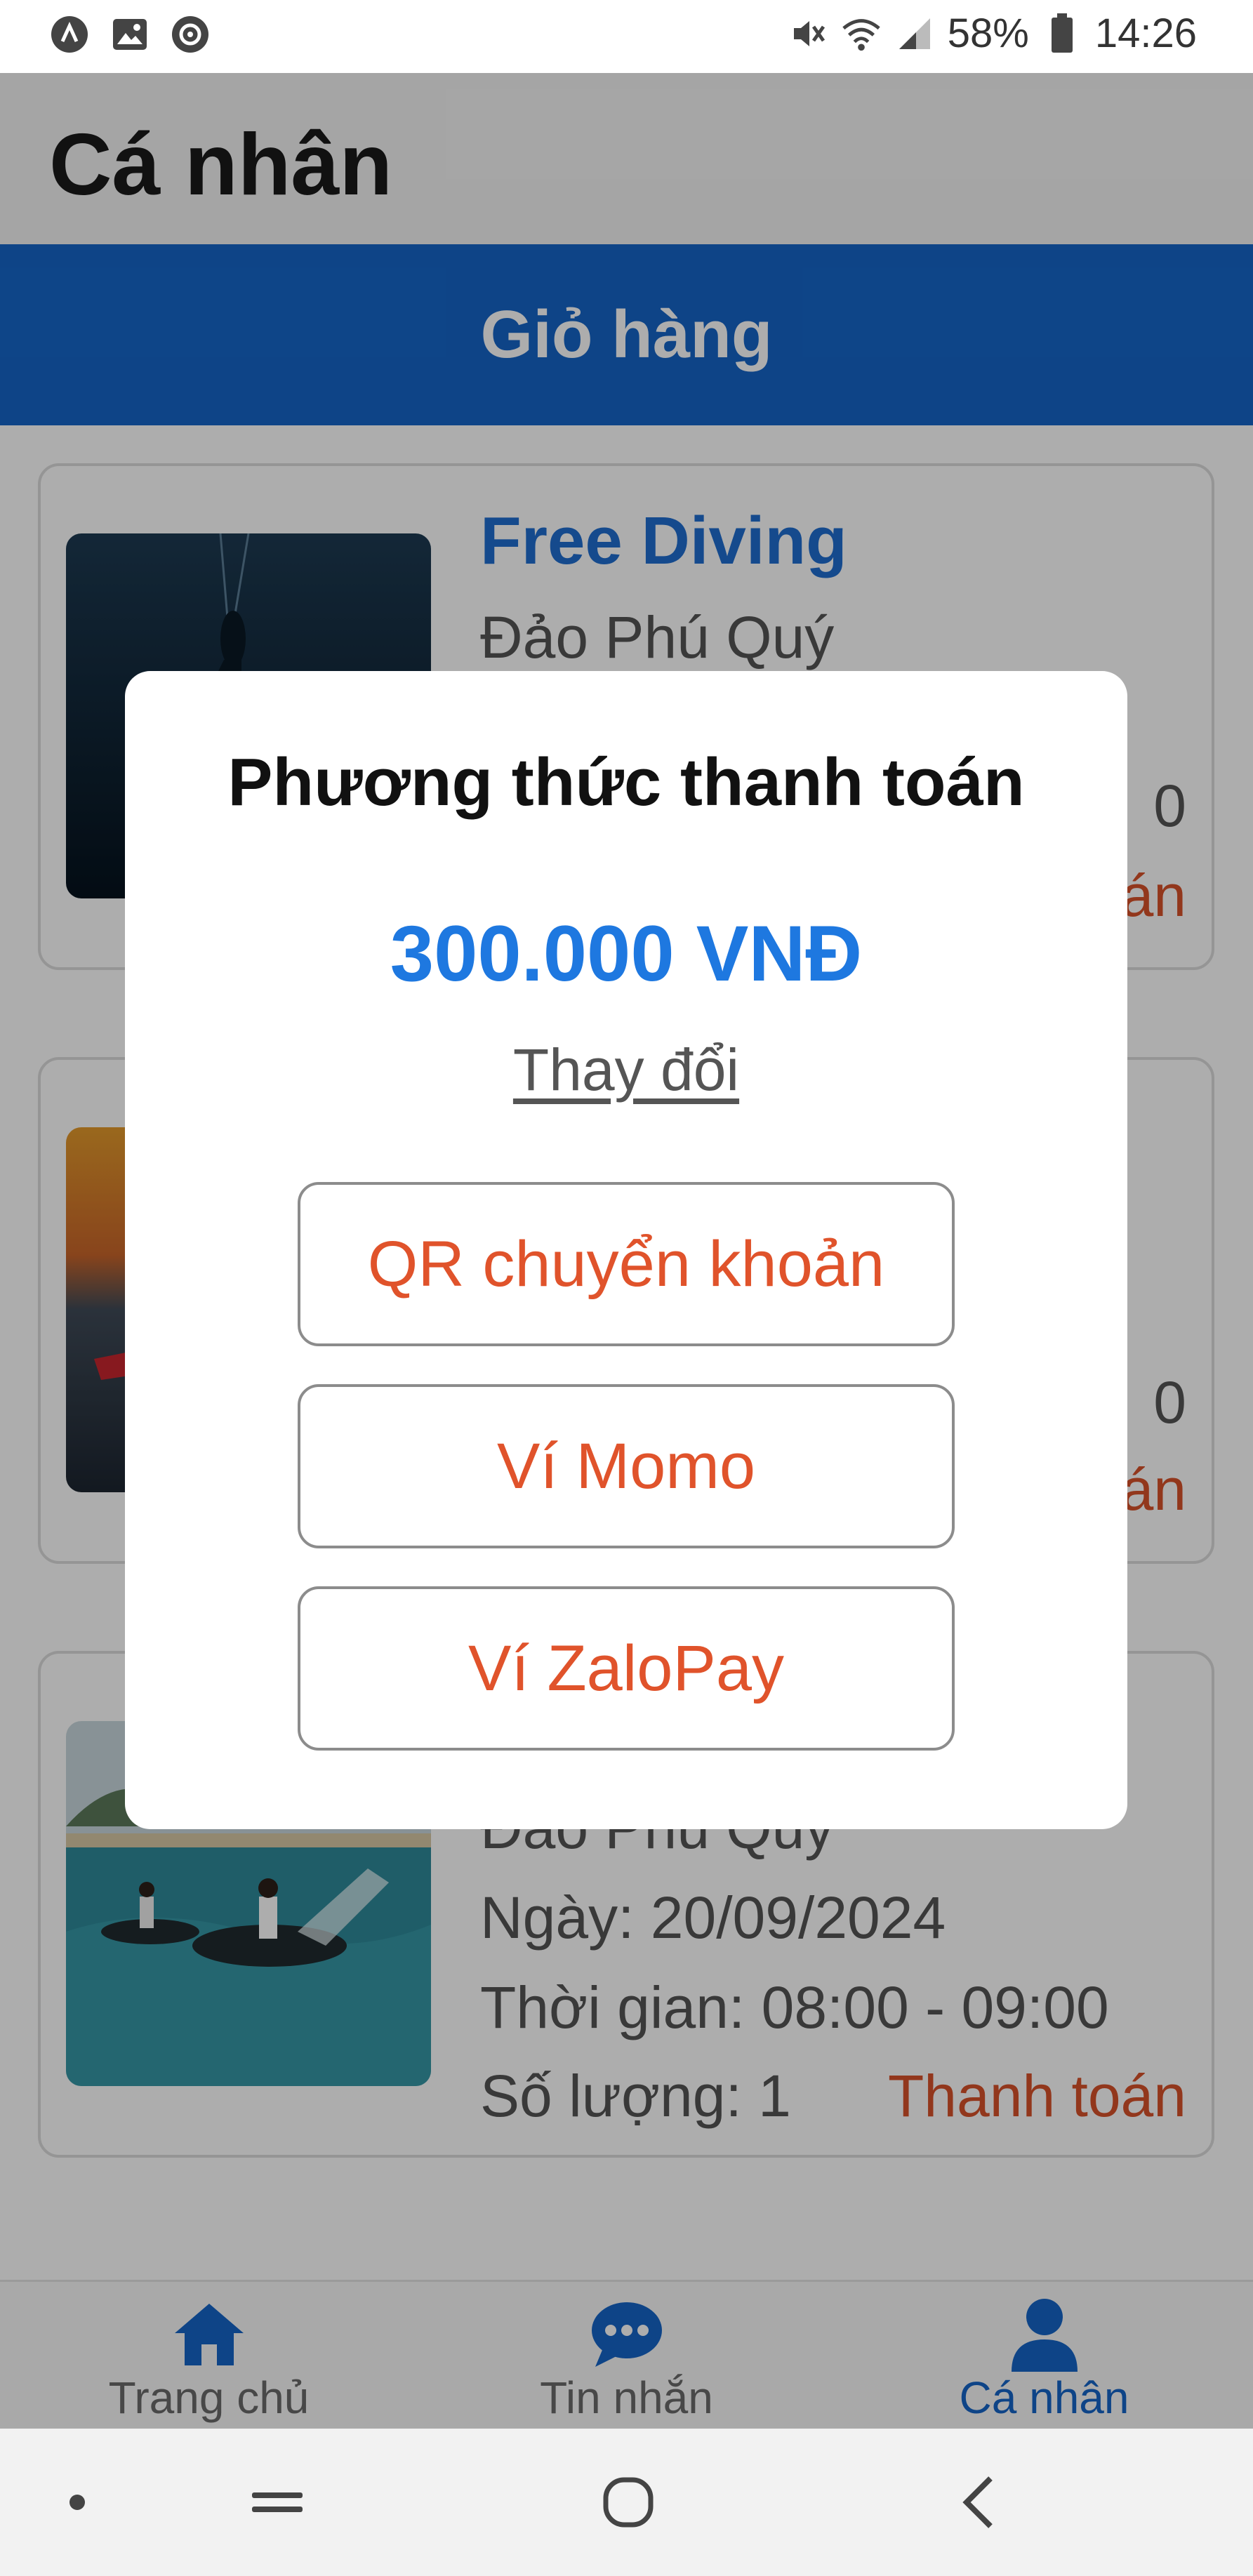 The width and height of the screenshot is (1253, 2576). What do you see at coordinates (1145, 33) in the screenshot?
I see `clock: 14:26` at bounding box center [1145, 33].